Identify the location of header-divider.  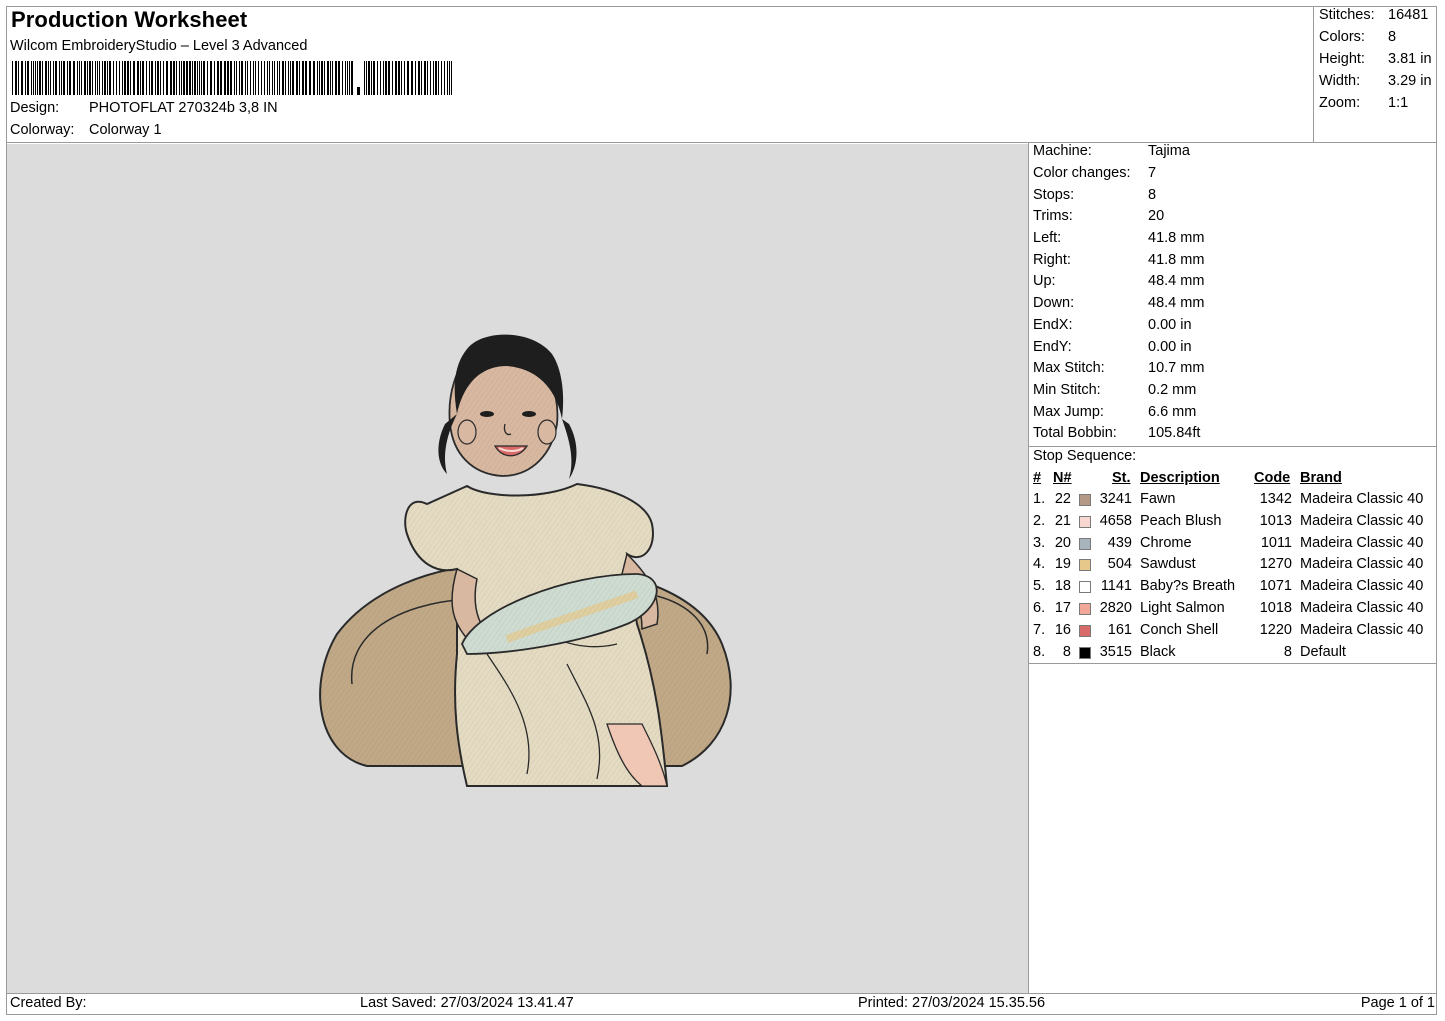
(722, 142).